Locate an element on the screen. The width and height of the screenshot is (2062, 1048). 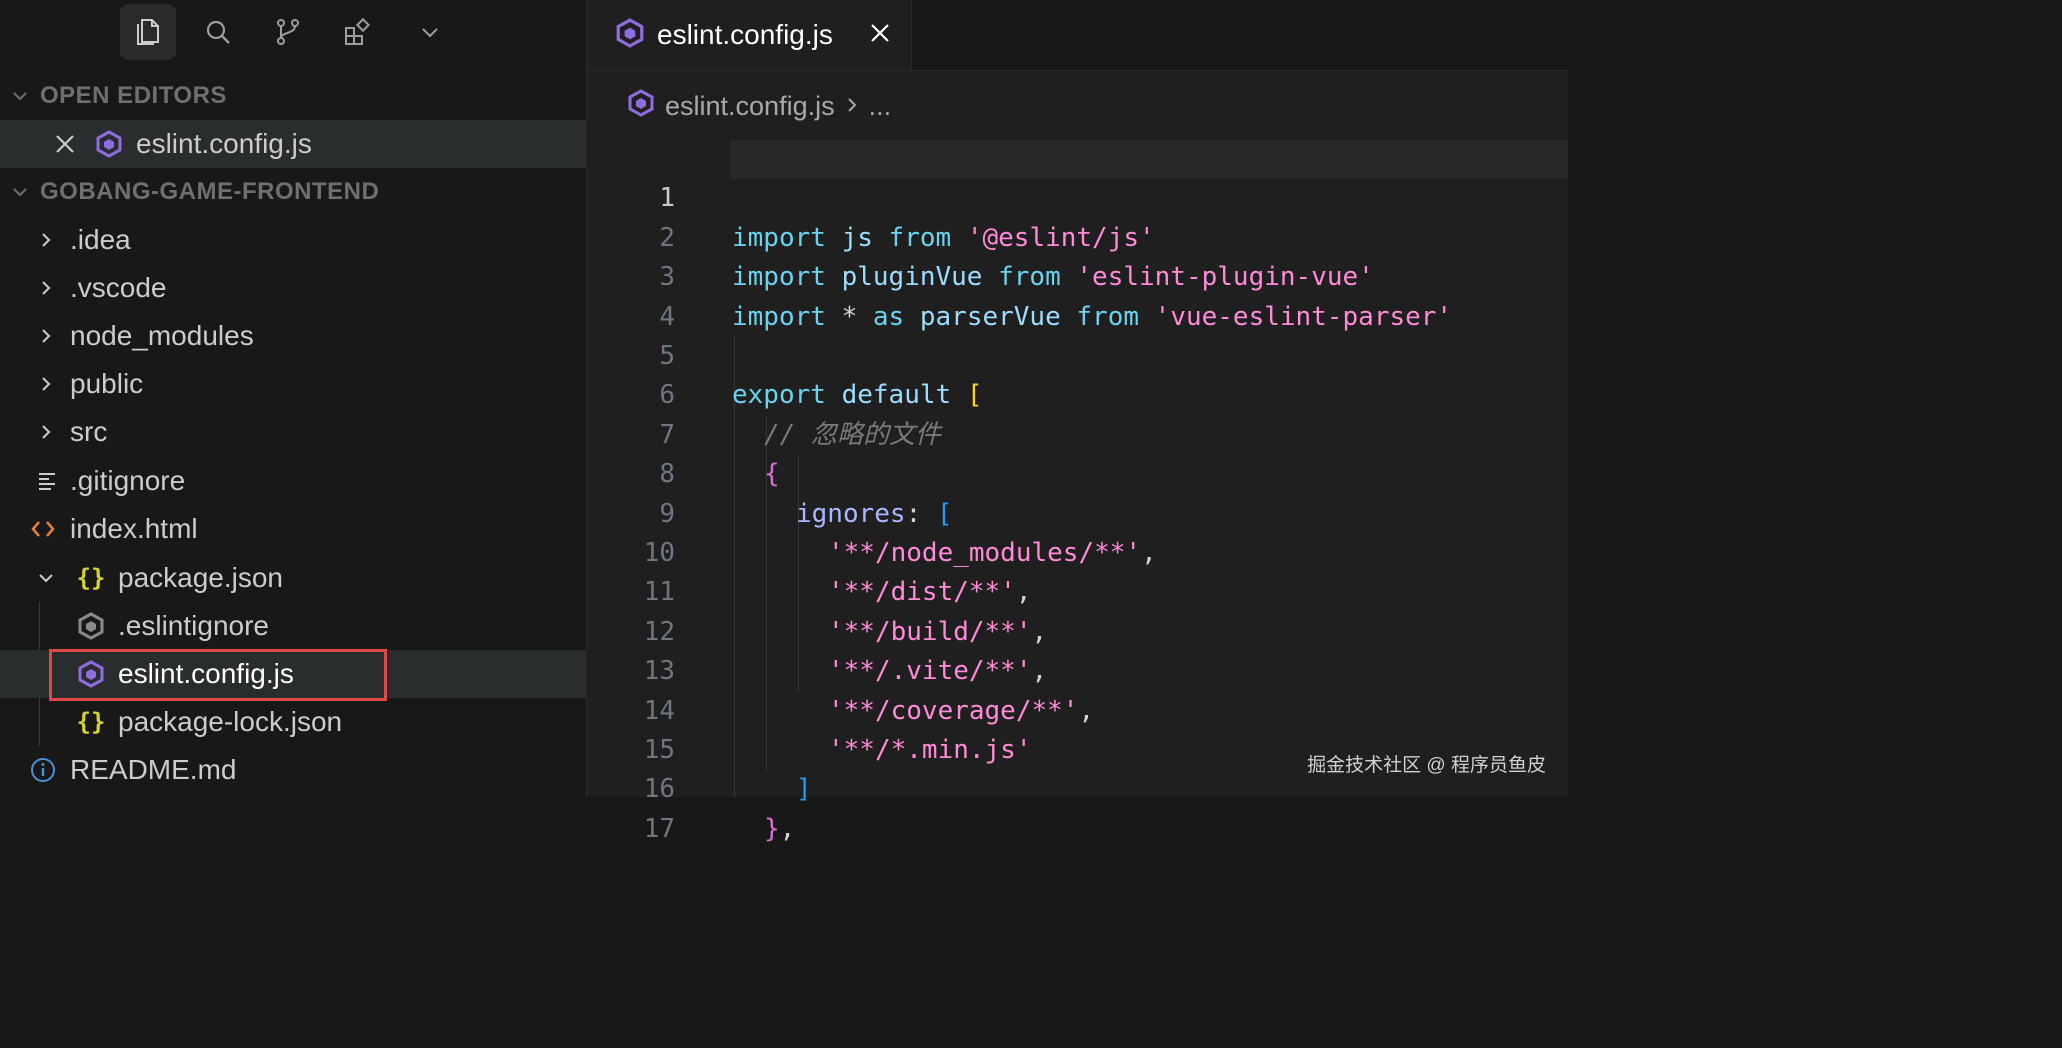
info-icon is located at coordinates (43, 770).